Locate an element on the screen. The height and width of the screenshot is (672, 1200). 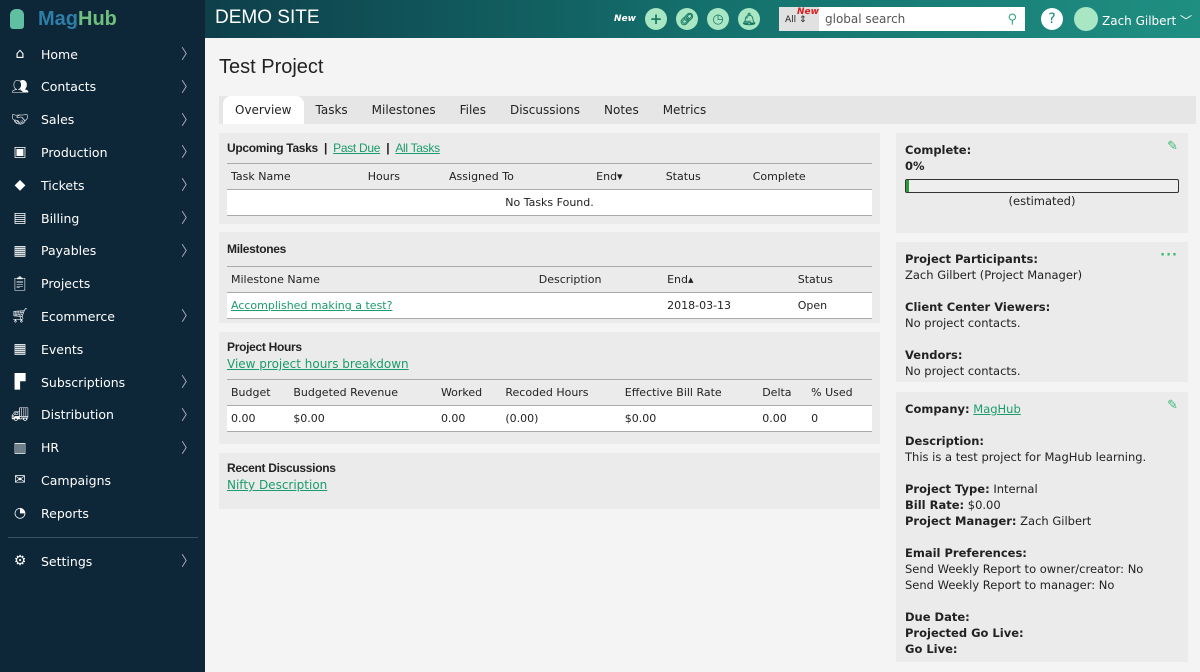
sidebar-item-projects: 📋︎ Projects is located at coordinates (102, 284).